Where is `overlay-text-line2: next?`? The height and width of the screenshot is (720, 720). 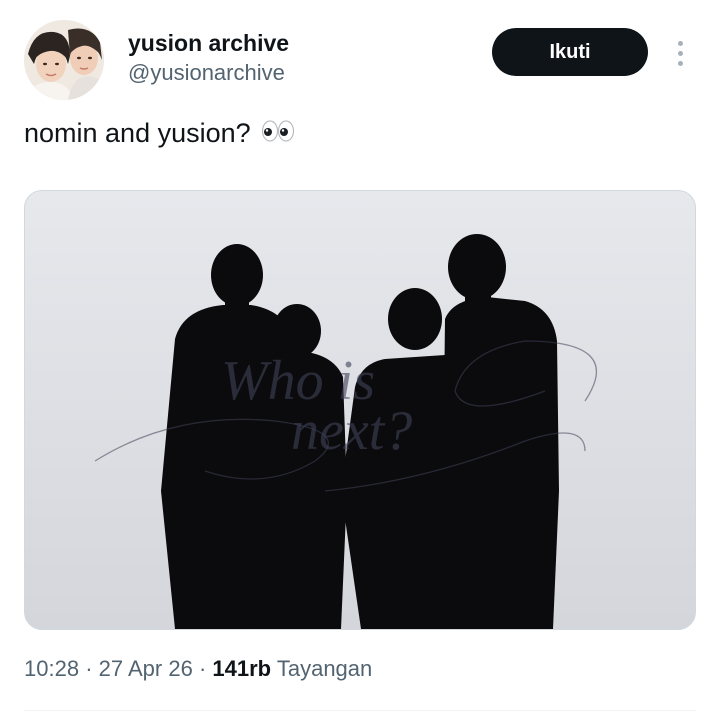 overlay-text-line2: next? is located at coordinates (351, 431).